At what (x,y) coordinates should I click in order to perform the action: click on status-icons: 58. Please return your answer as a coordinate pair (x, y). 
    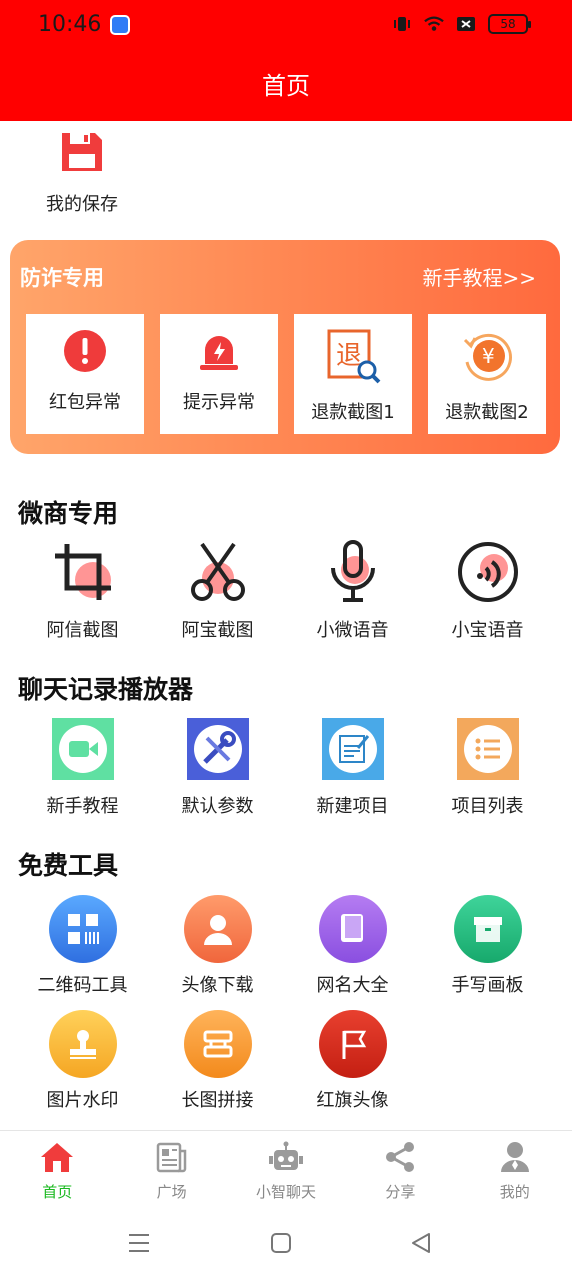
    Looking at the image, I should click on (461, 24).